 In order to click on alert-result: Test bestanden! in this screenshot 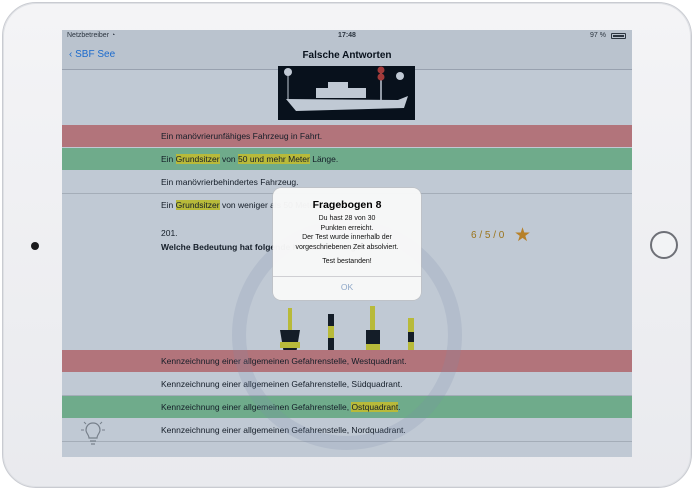, I will do `click(347, 261)`.